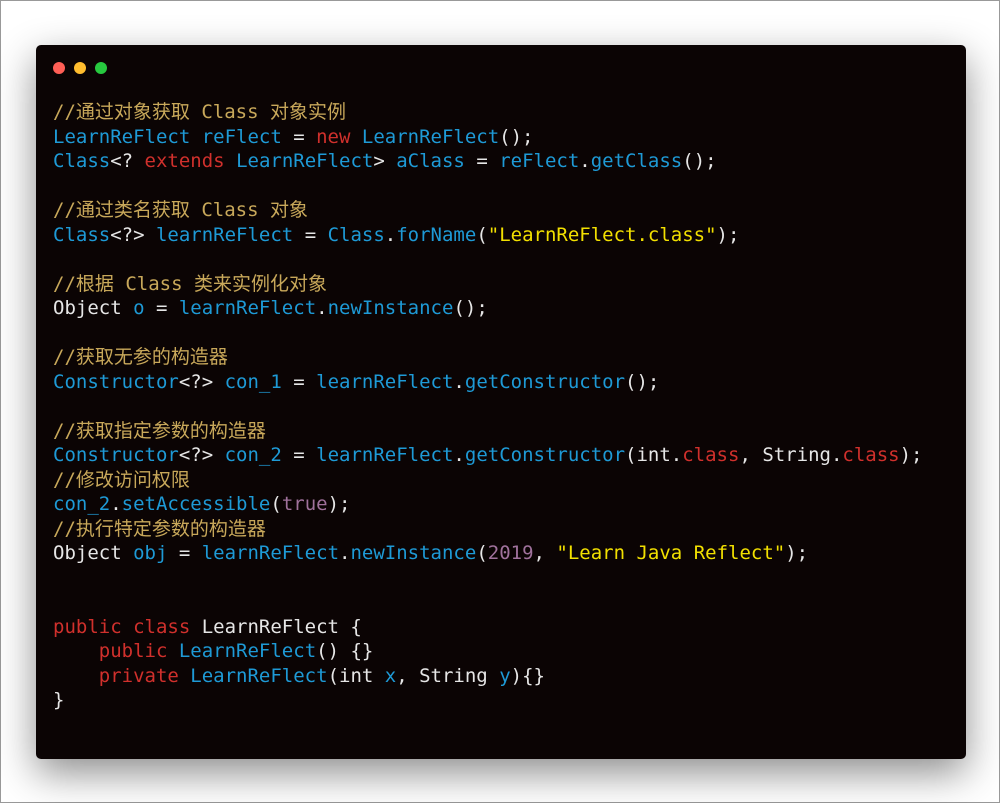  What do you see at coordinates (356, 675) in the screenshot?
I see `code-token: (int` at bounding box center [356, 675].